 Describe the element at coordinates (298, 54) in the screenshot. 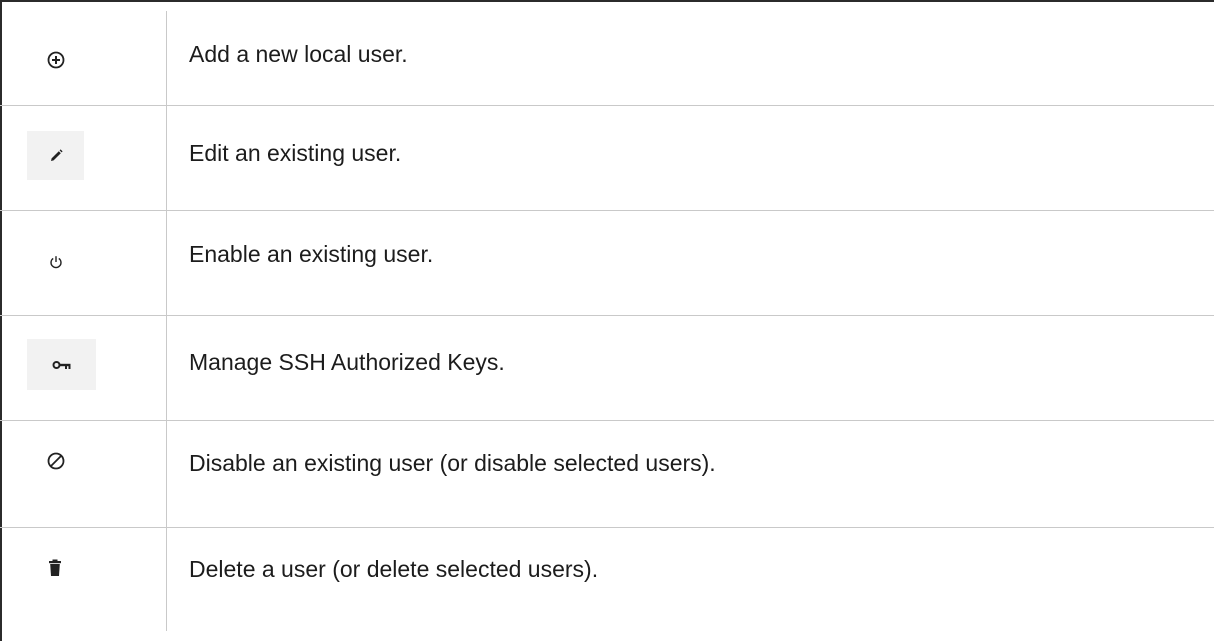

I see `row-description: Add a new local user.` at that location.